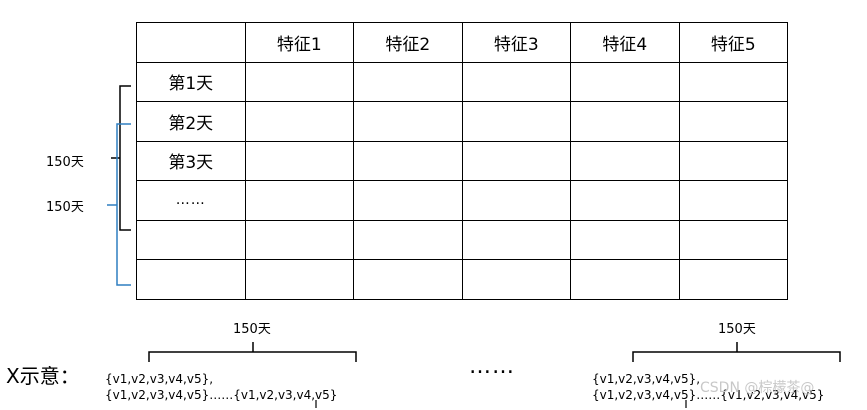 The width and height of the screenshot is (867, 410). I want to click on blue-bracket-label: 150天, so click(65, 207).